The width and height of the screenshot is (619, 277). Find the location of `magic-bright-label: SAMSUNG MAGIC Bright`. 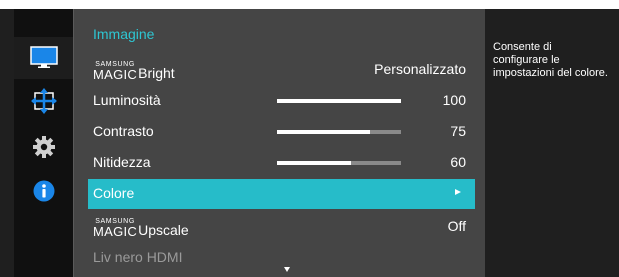

magic-bright-label: SAMSUNG MAGIC Bright is located at coordinates (134, 71).